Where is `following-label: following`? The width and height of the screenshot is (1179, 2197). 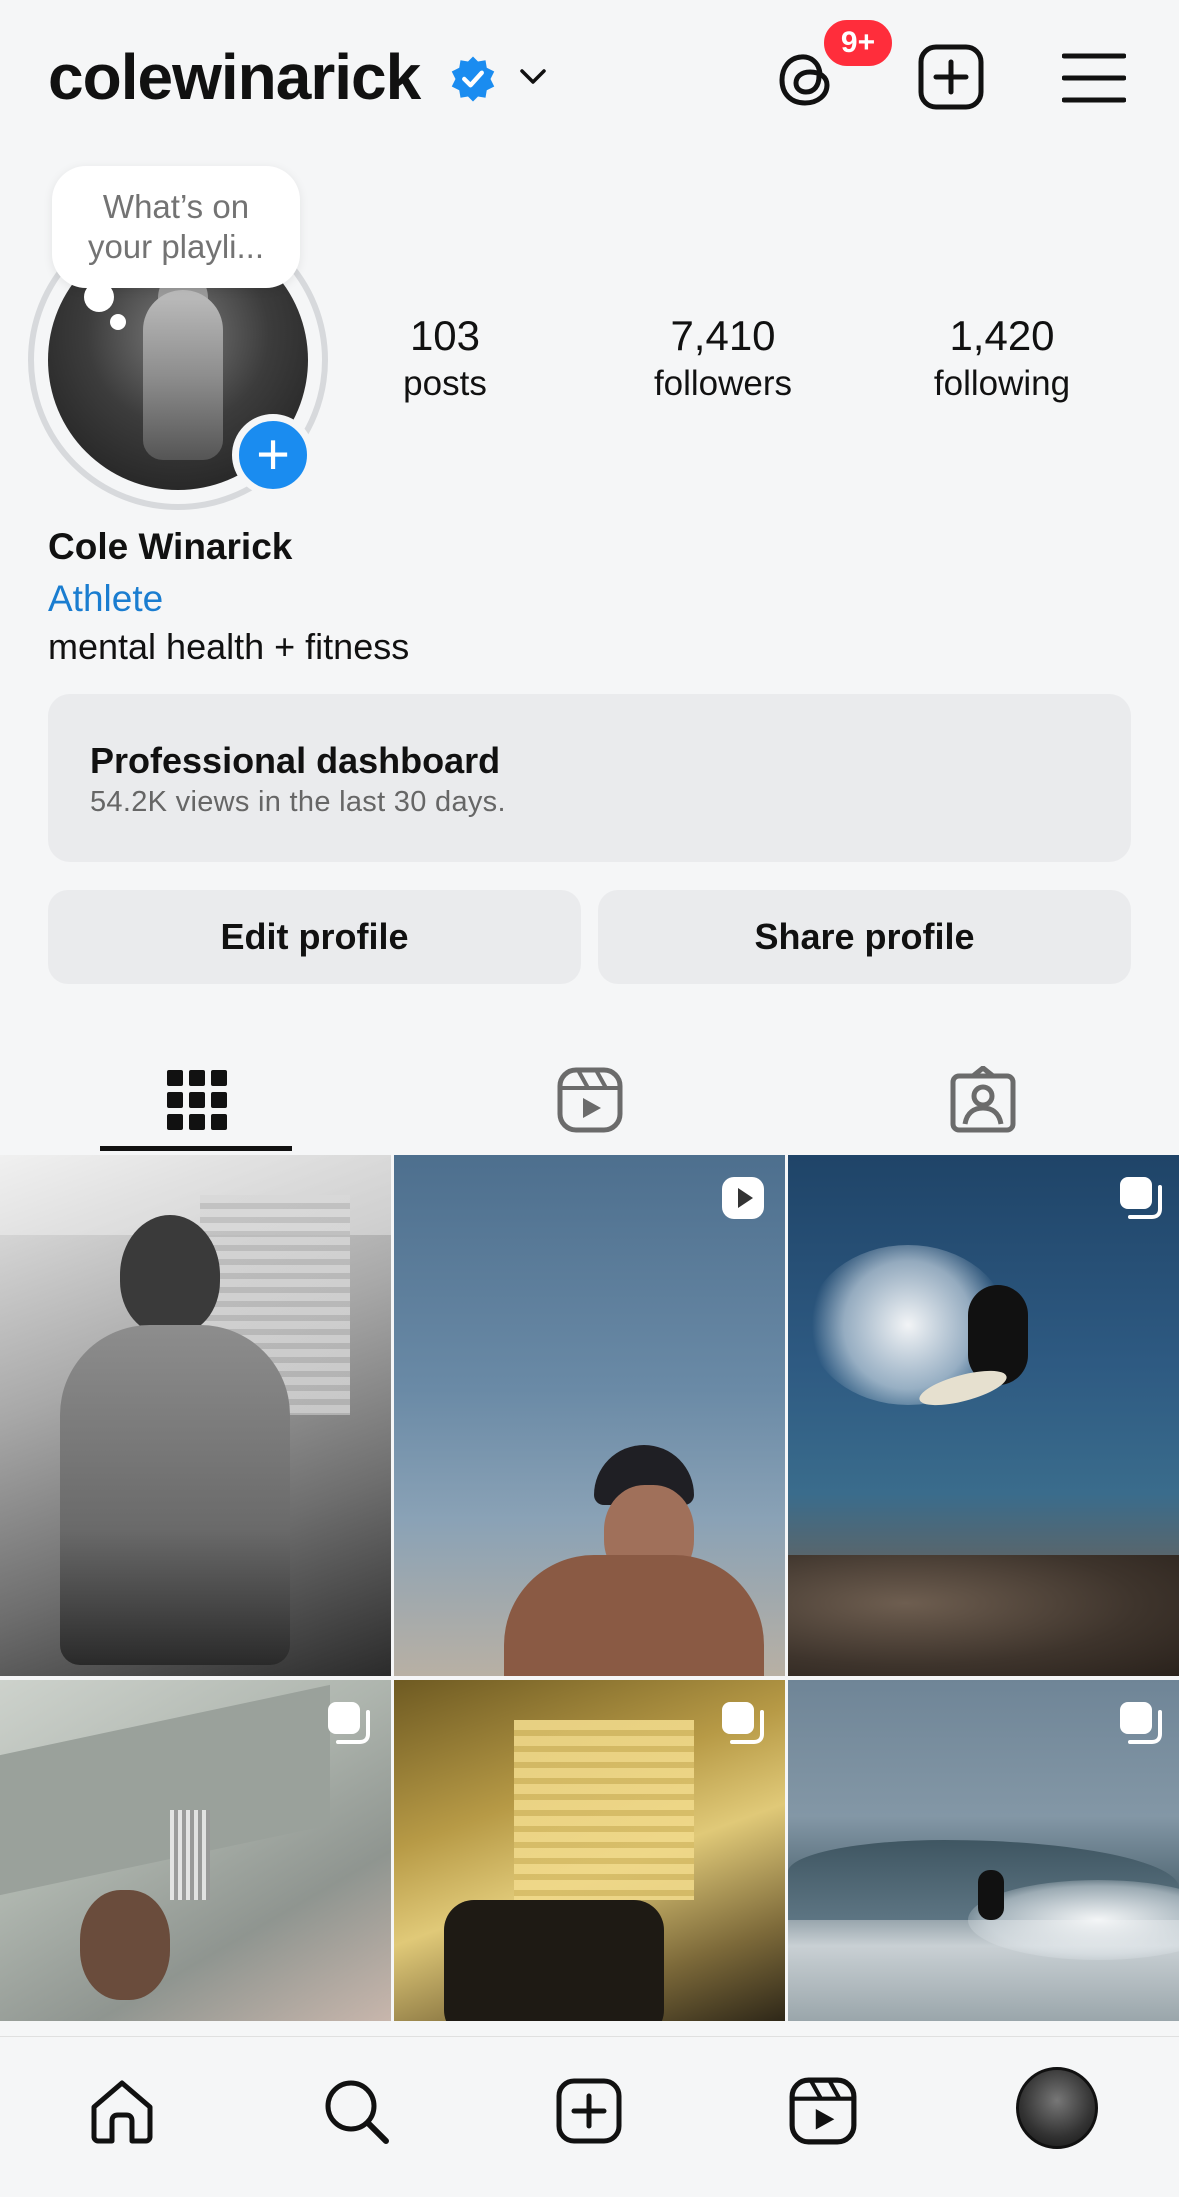 following-label: following is located at coordinates (1002, 383).